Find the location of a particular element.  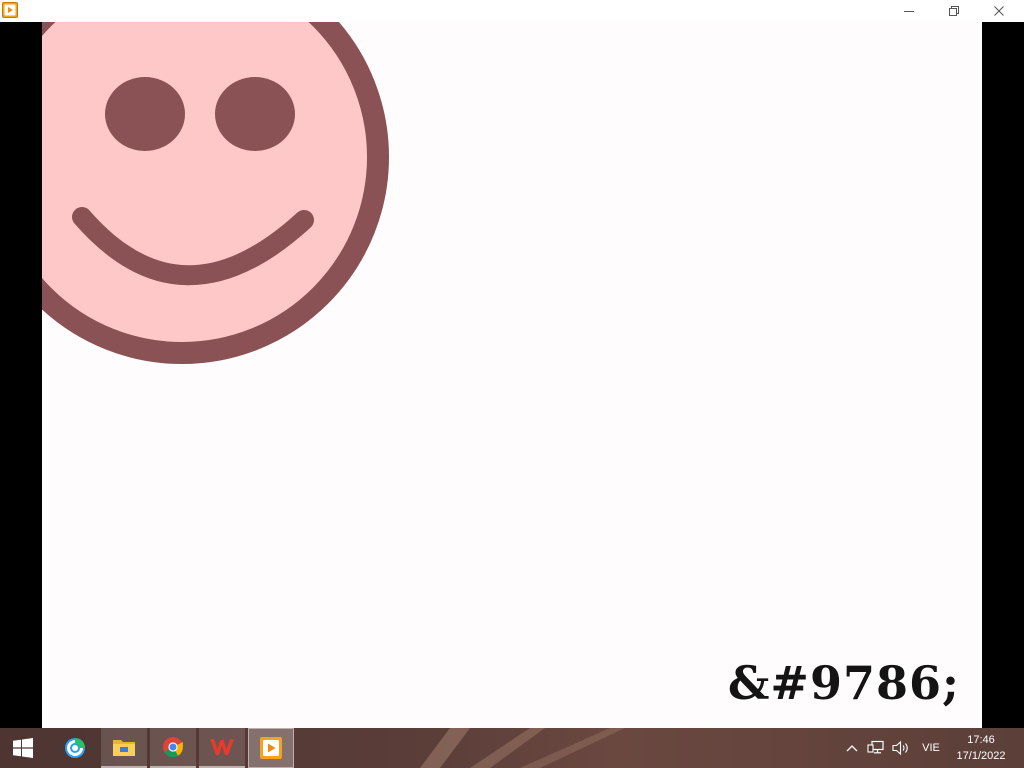

wallpaper-decoration is located at coordinates (522, 748).